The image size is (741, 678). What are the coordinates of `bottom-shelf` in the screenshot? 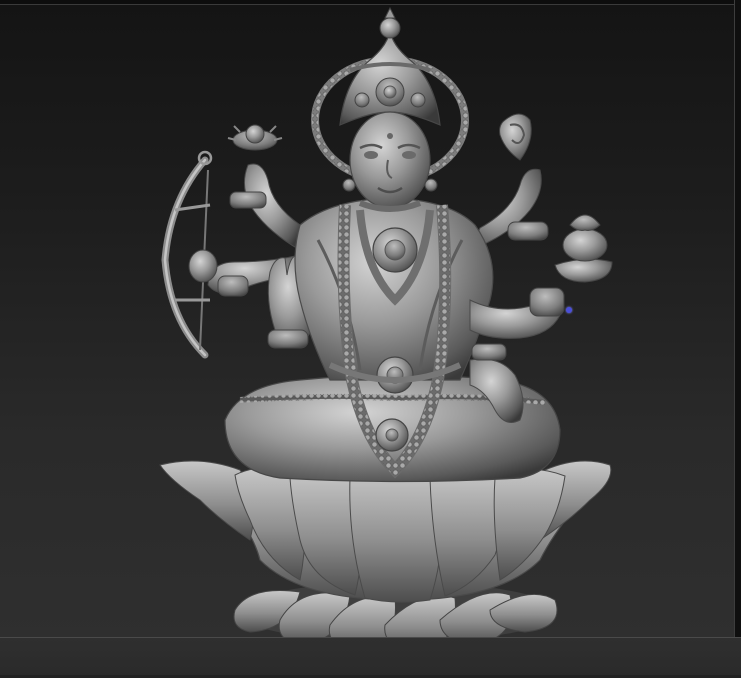 It's located at (370, 657).